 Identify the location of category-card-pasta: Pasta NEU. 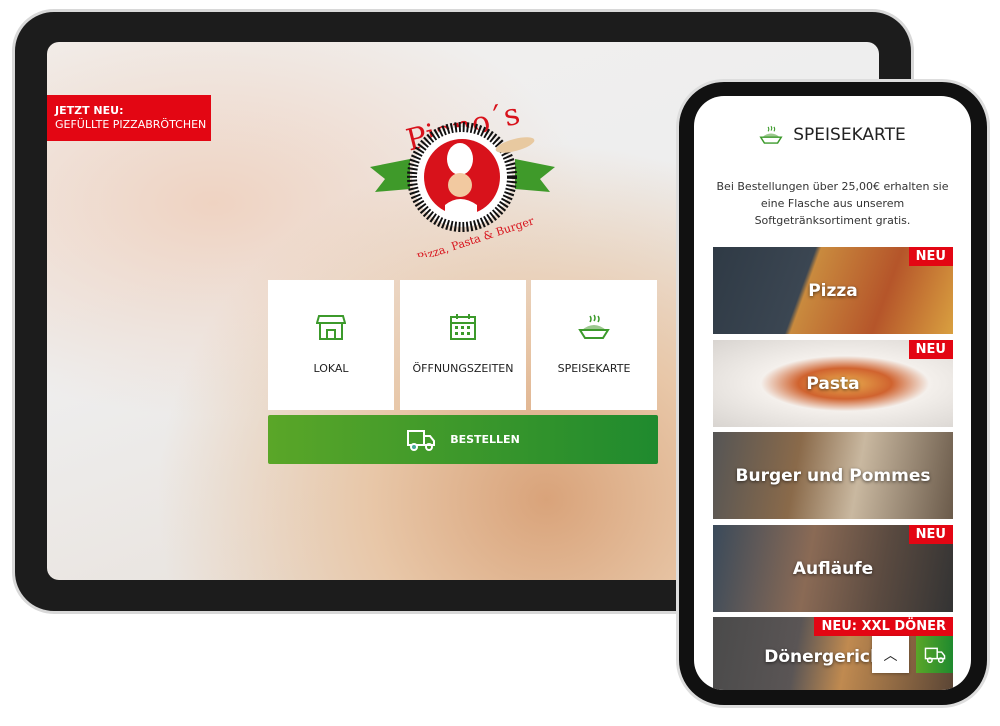
(833, 383).